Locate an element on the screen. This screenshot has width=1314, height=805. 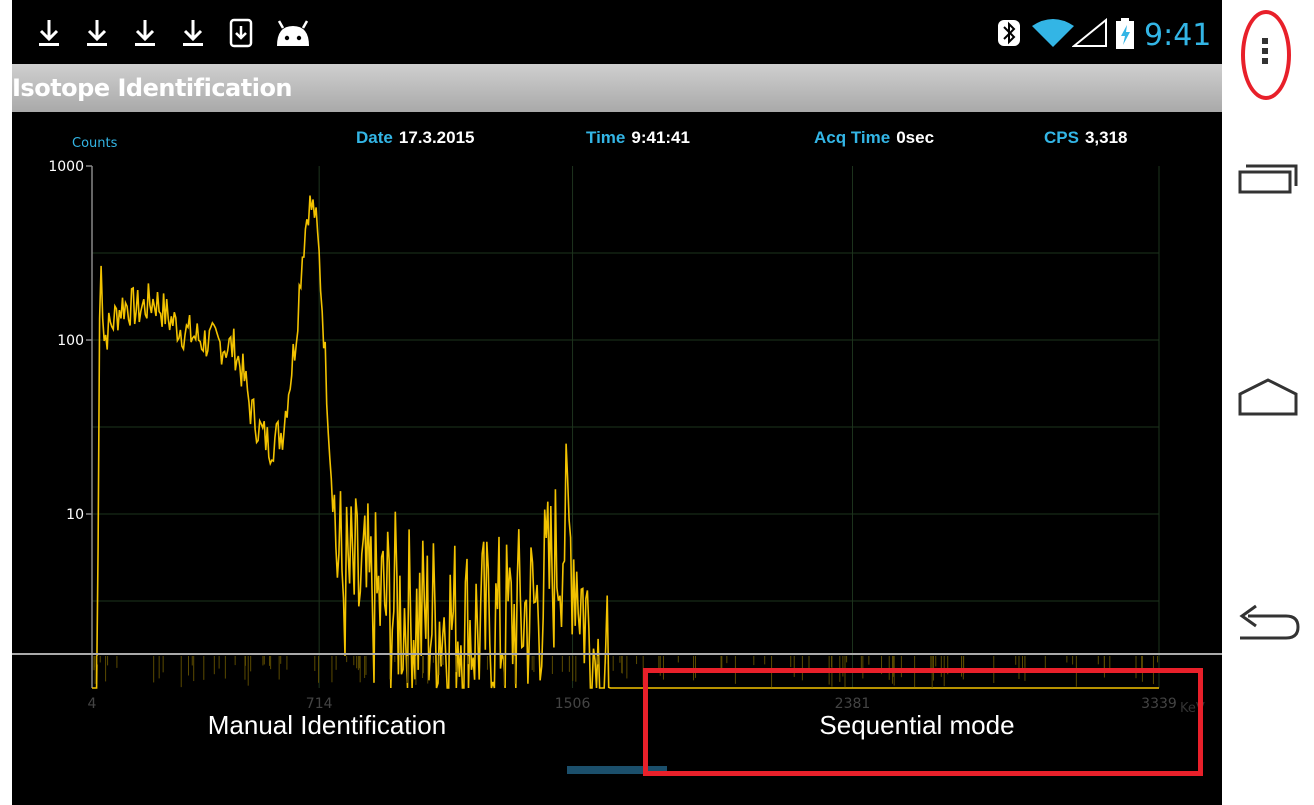
overflow-menu-highlight is located at coordinates (1266, 55).